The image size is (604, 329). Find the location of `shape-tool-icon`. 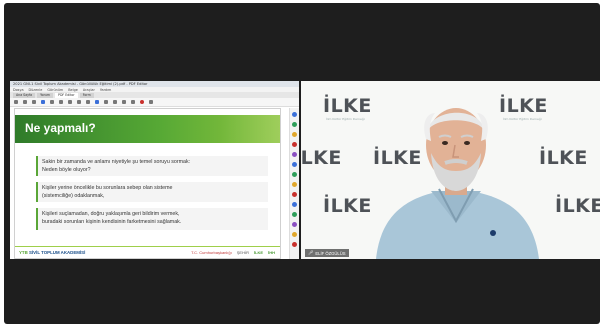

shape-tool-icon is located at coordinates (115, 102).